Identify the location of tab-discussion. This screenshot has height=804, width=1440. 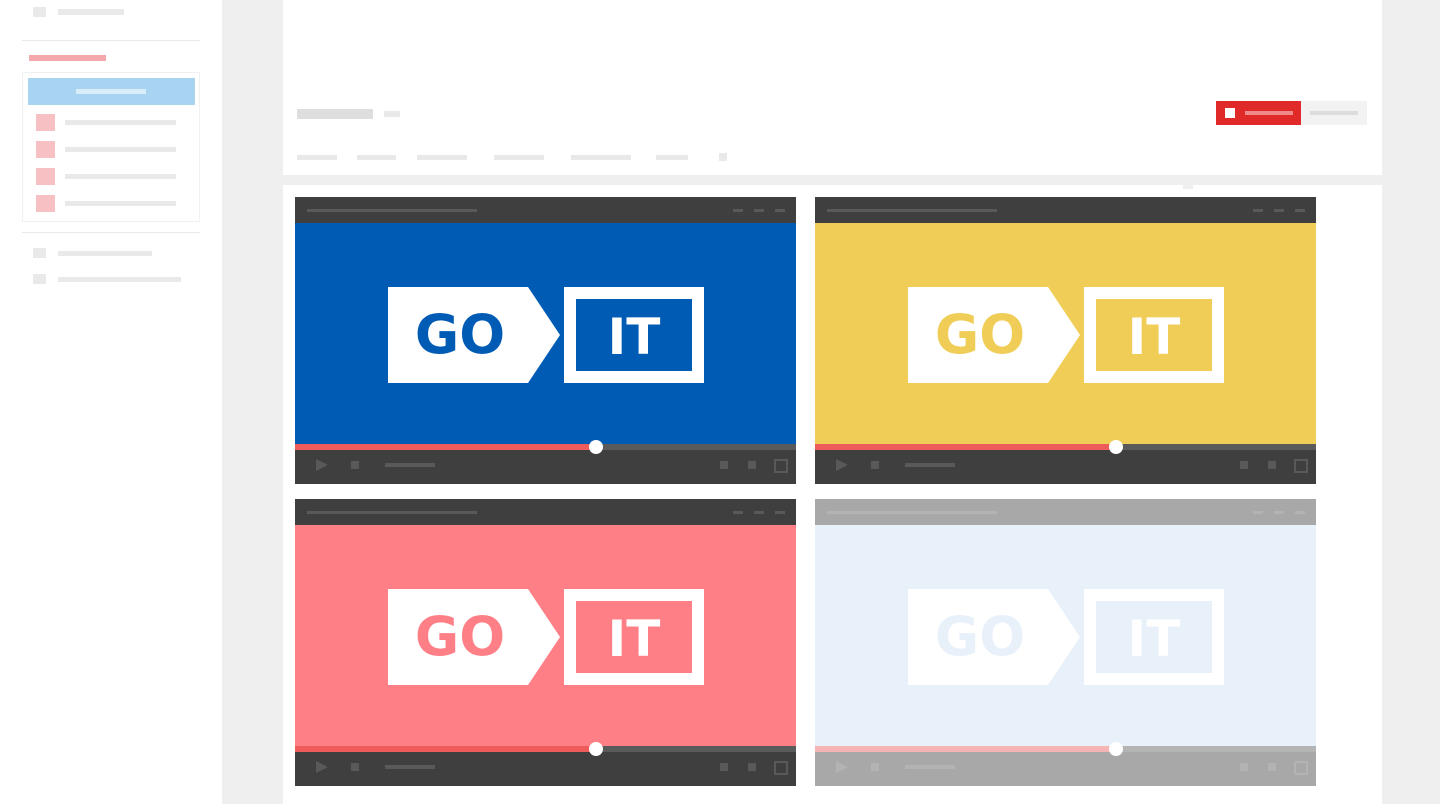
(601, 157).